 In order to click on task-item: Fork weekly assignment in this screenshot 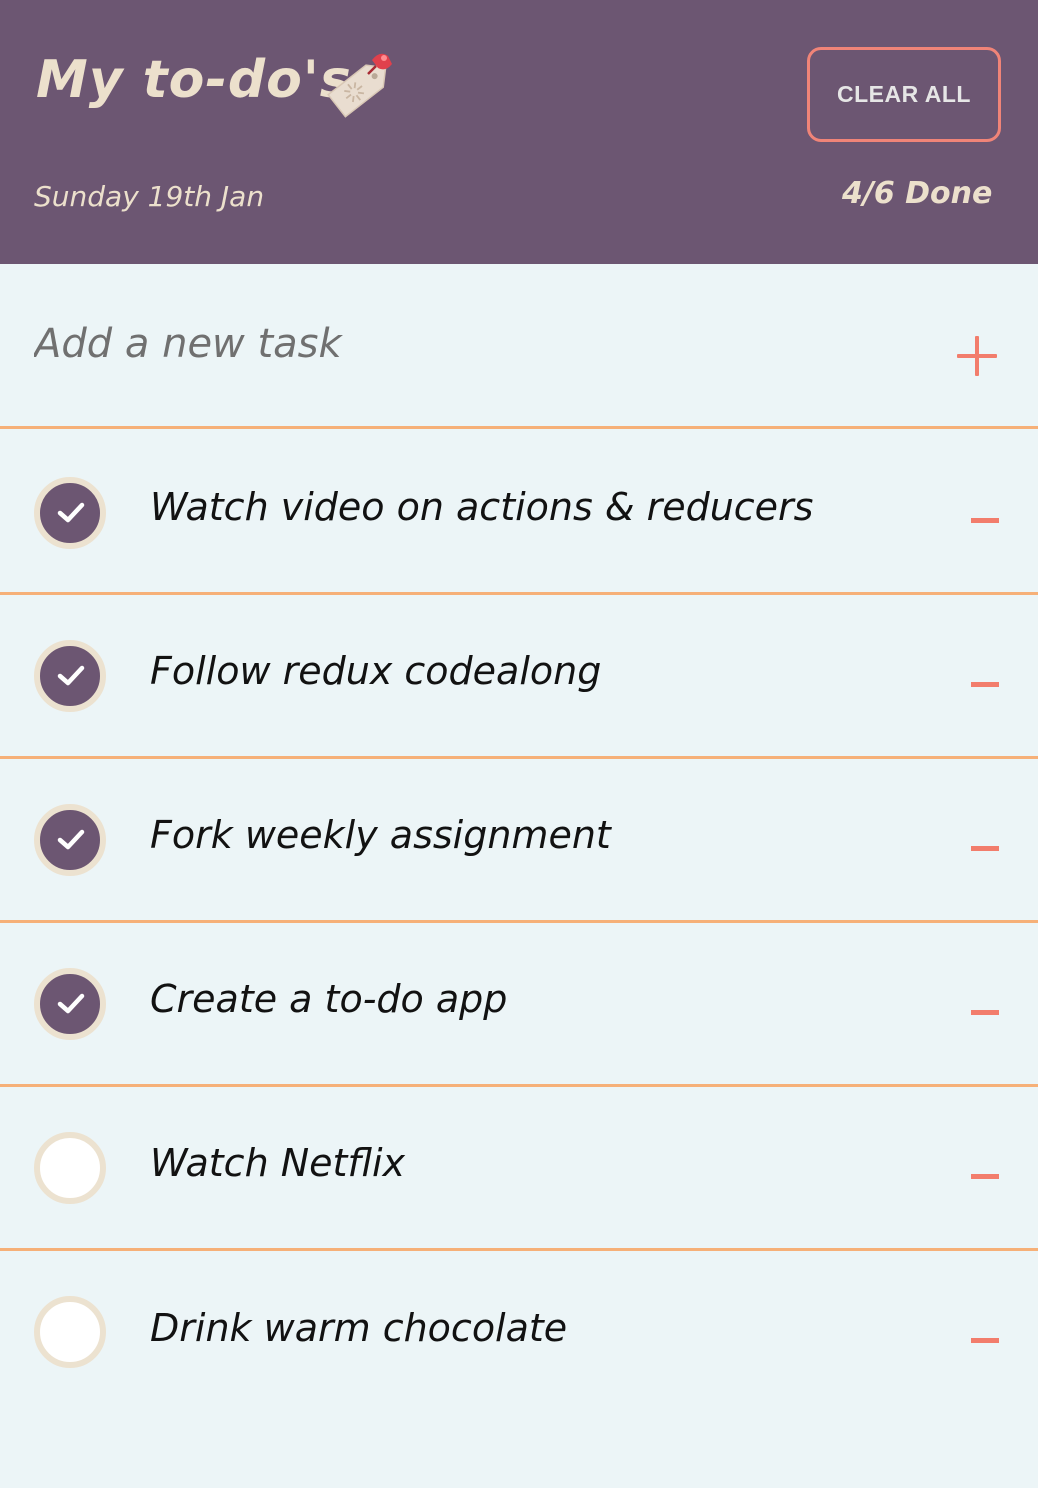, I will do `click(519, 841)`.